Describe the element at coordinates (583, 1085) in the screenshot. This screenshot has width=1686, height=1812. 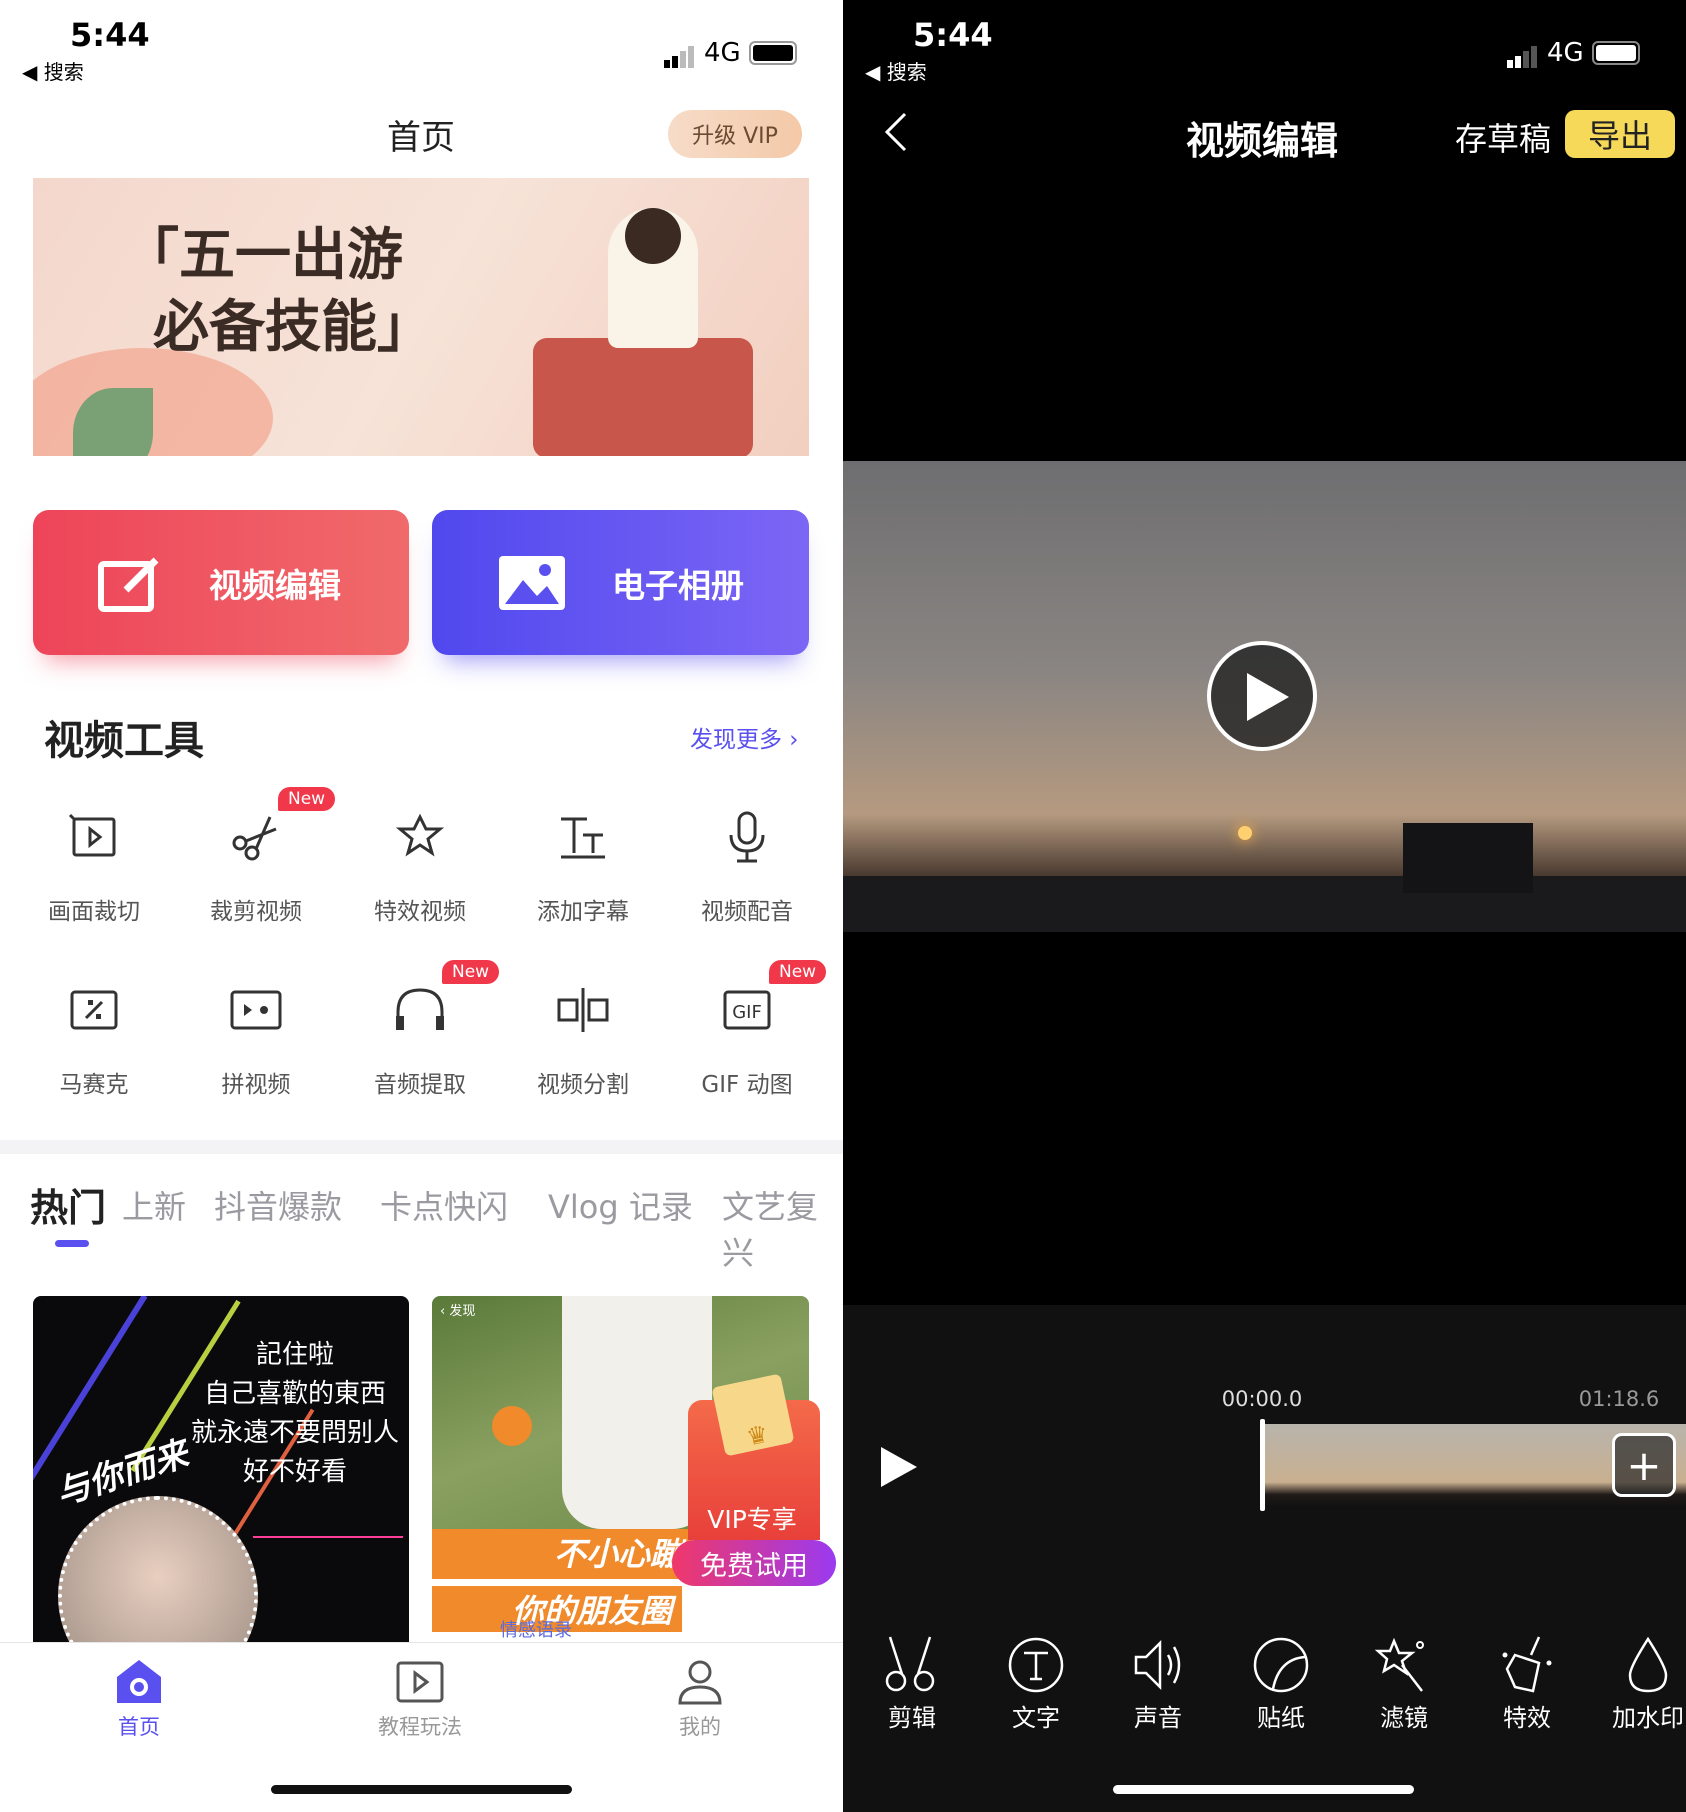
I see `tool-label: 视频分割` at that location.